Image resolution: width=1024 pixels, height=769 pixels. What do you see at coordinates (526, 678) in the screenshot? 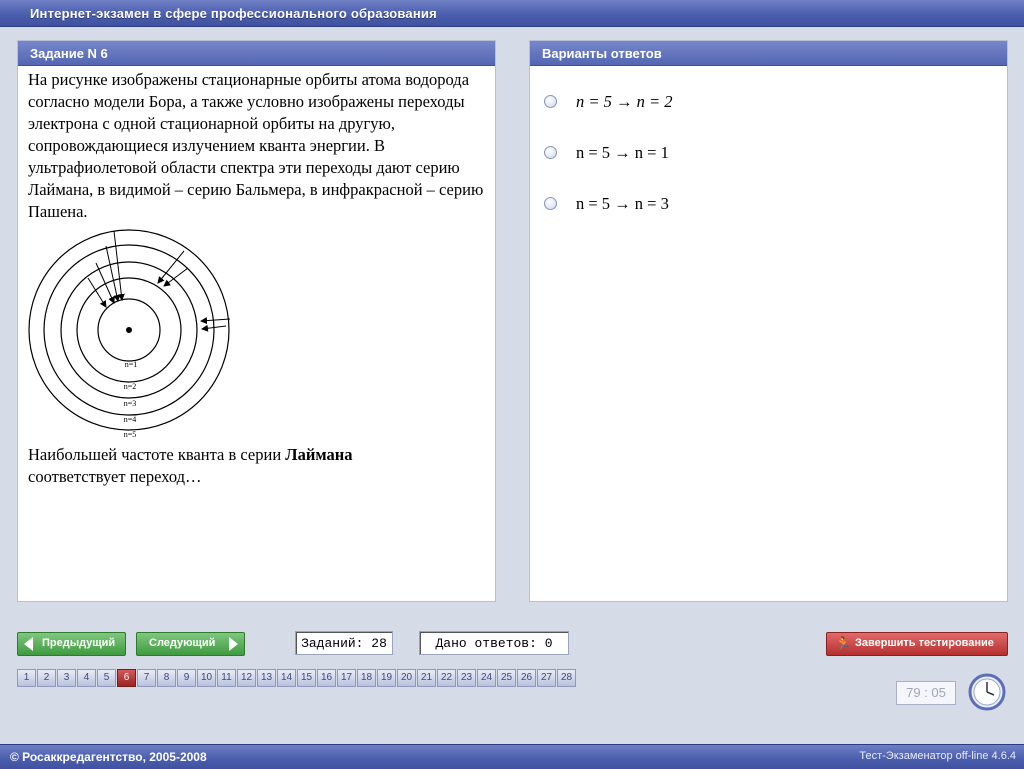
I see `page-button-26: 26` at bounding box center [526, 678].